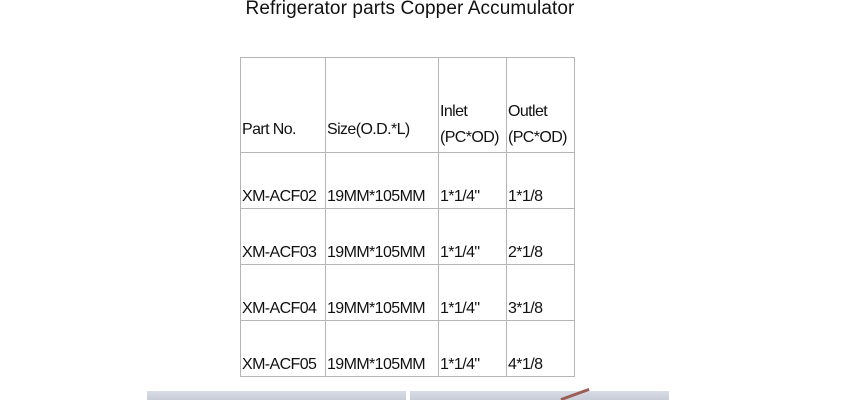  Describe the element at coordinates (410, 9) in the screenshot. I see `page-title: Refrigerator parts Copper Accumulator` at that location.